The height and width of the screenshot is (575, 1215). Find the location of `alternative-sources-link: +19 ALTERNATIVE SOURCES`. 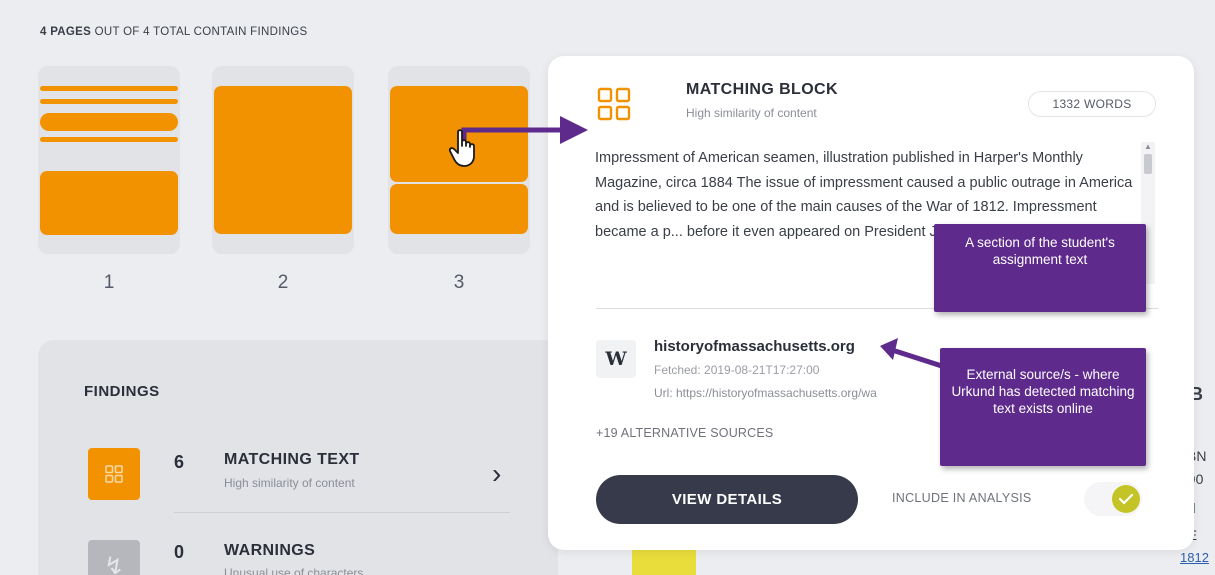

alternative-sources-link: +19 ALTERNATIVE SOURCES is located at coordinates (684, 433).